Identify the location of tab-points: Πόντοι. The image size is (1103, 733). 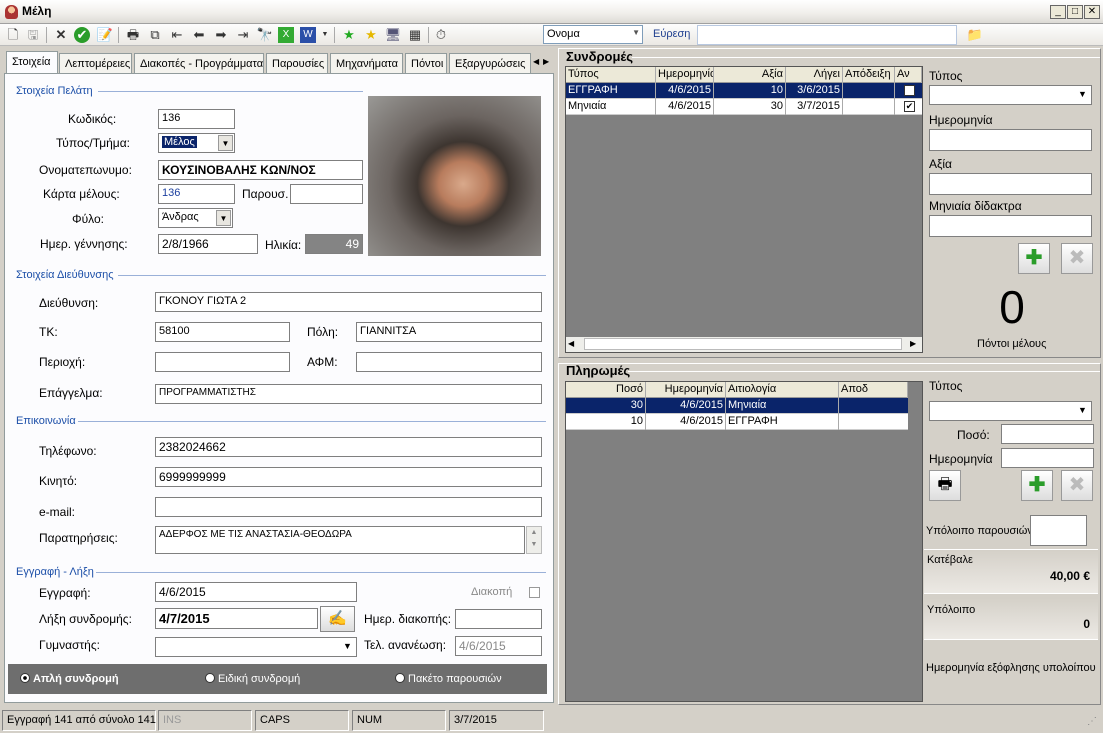
(426, 63).